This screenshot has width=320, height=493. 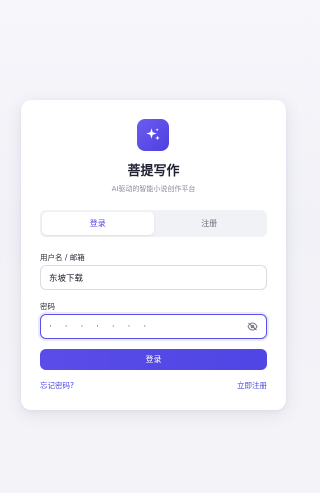 What do you see at coordinates (153, 359) in the screenshot?
I see `login-button: 登录` at bounding box center [153, 359].